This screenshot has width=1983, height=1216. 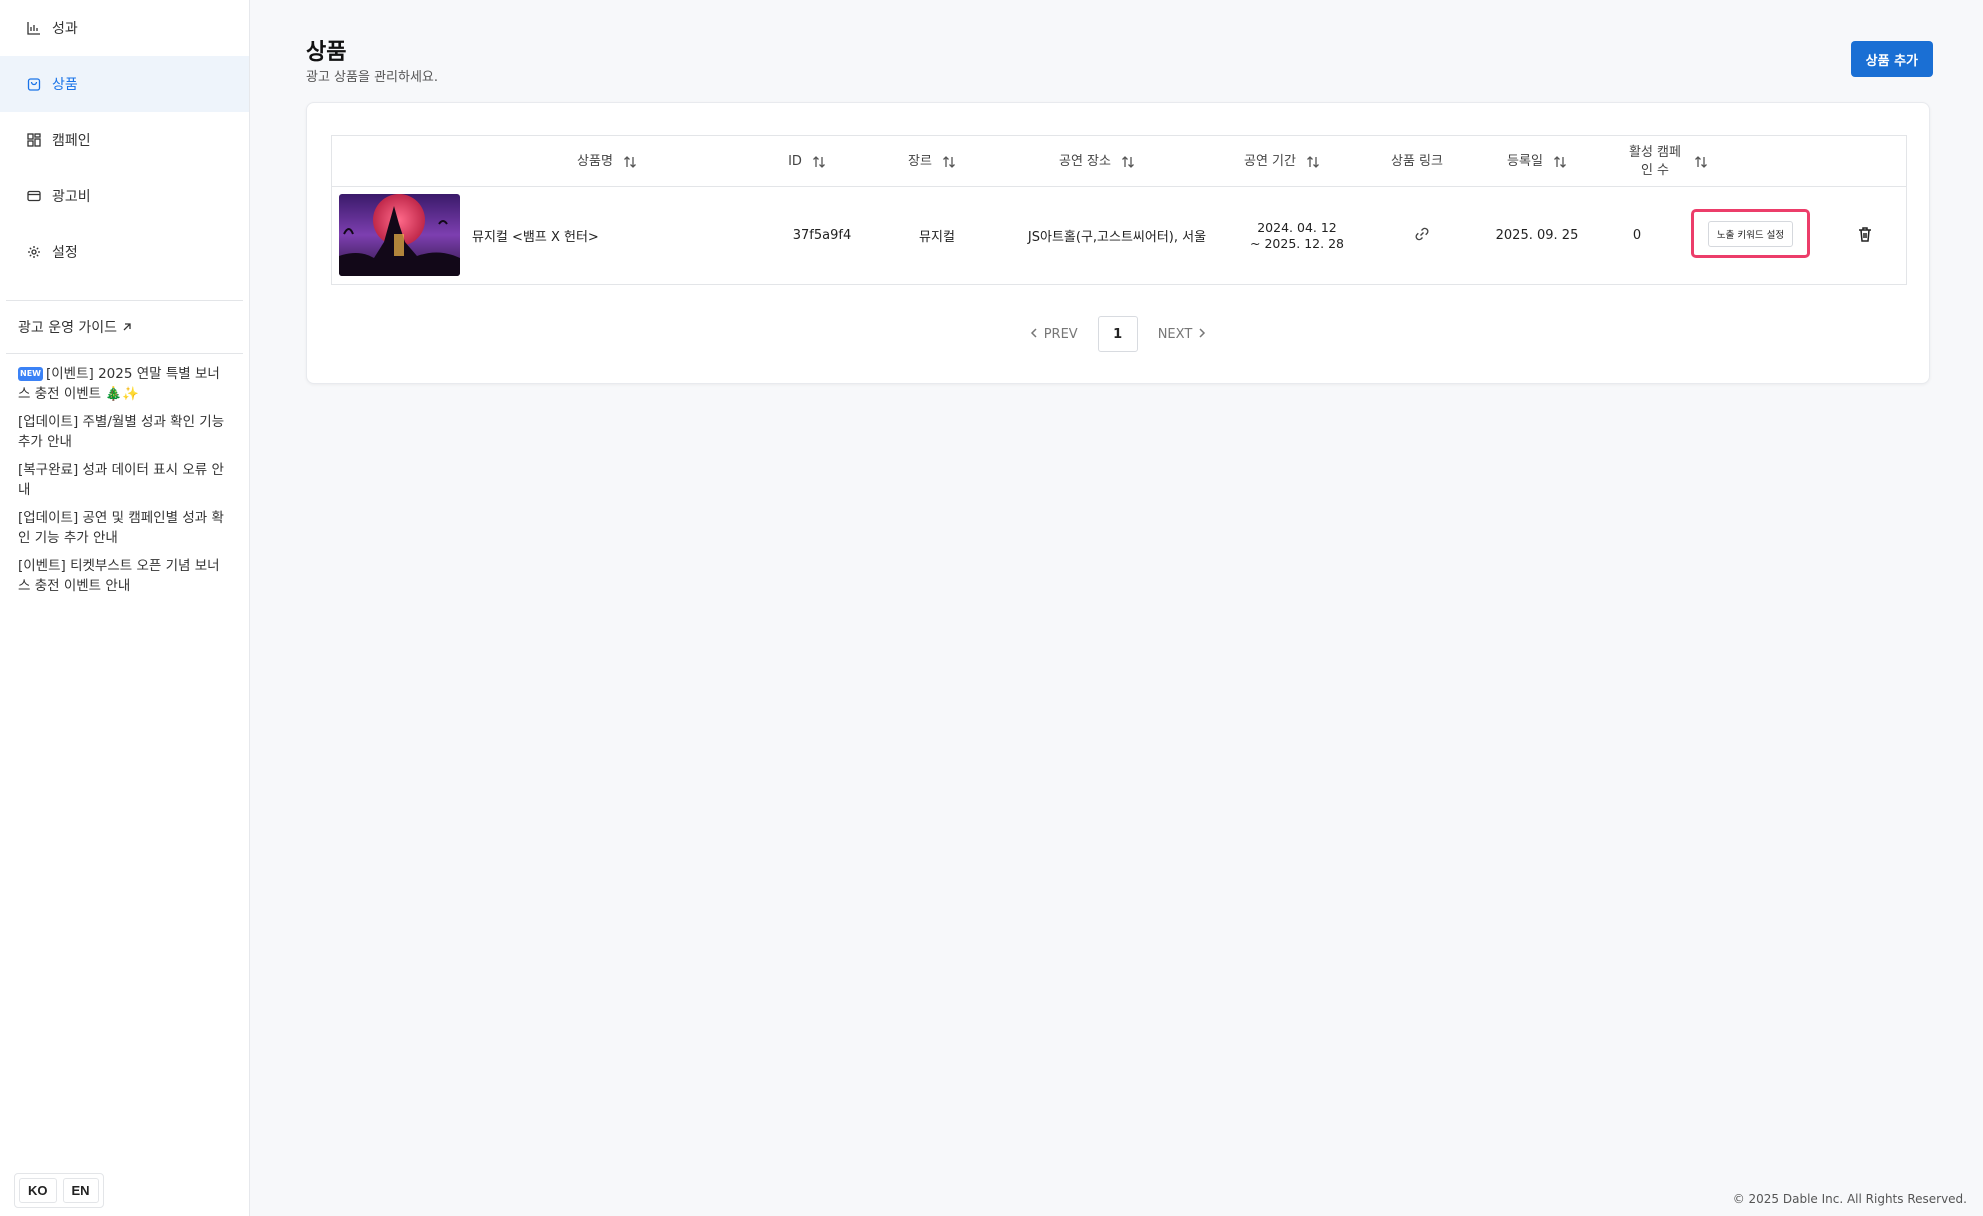 What do you see at coordinates (1866, 235) in the screenshot?
I see `trash-icon` at bounding box center [1866, 235].